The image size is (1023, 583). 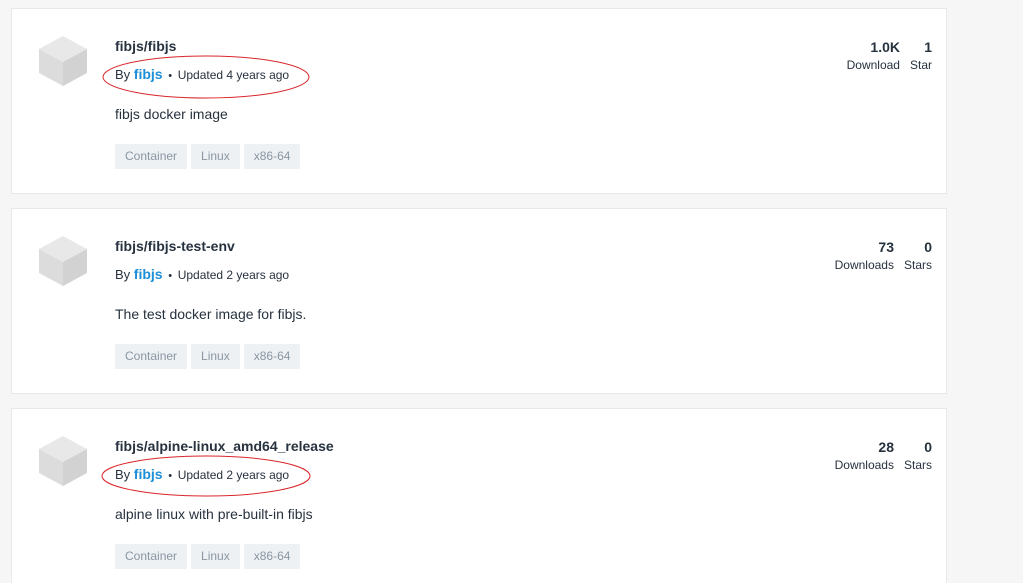 What do you see at coordinates (873, 65) in the screenshot?
I see `downloads-label: Download` at bounding box center [873, 65].